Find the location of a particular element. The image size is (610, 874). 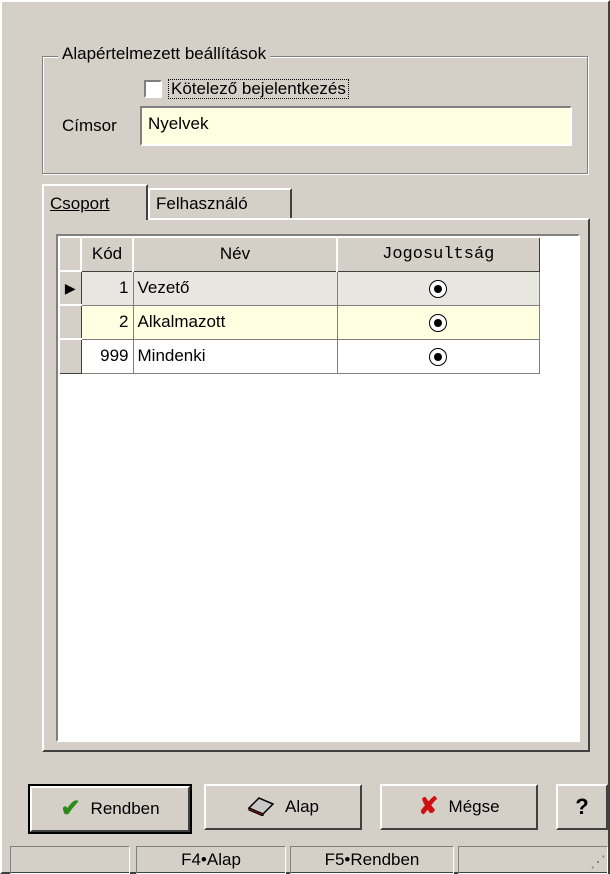

cell-nev: Mindenki is located at coordinates (235, 356).